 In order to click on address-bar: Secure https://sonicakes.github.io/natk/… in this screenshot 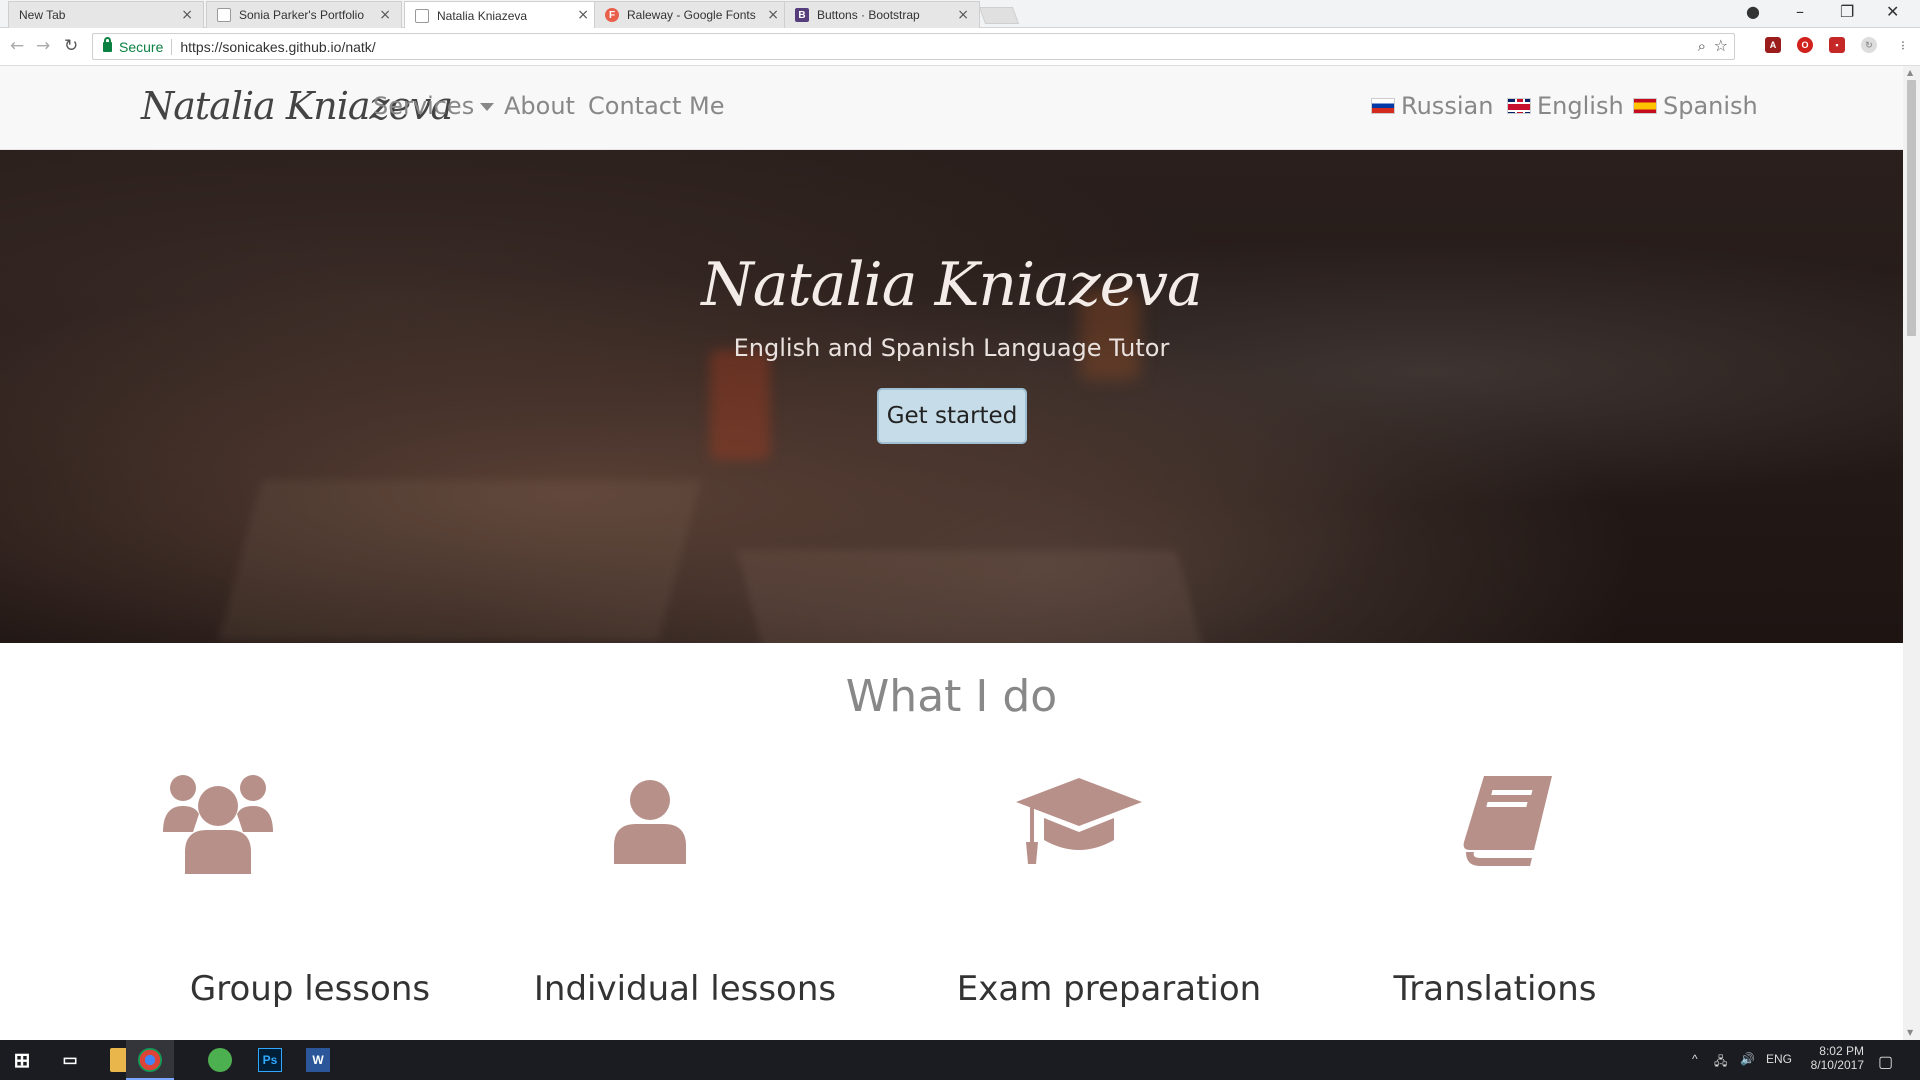, I will do `click(913, 46)`.